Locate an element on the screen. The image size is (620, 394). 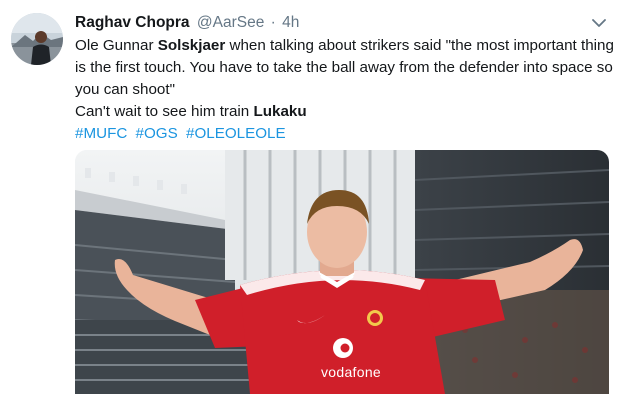
hashtag-mufc: #MUFC is located at coordinates (101, 133).